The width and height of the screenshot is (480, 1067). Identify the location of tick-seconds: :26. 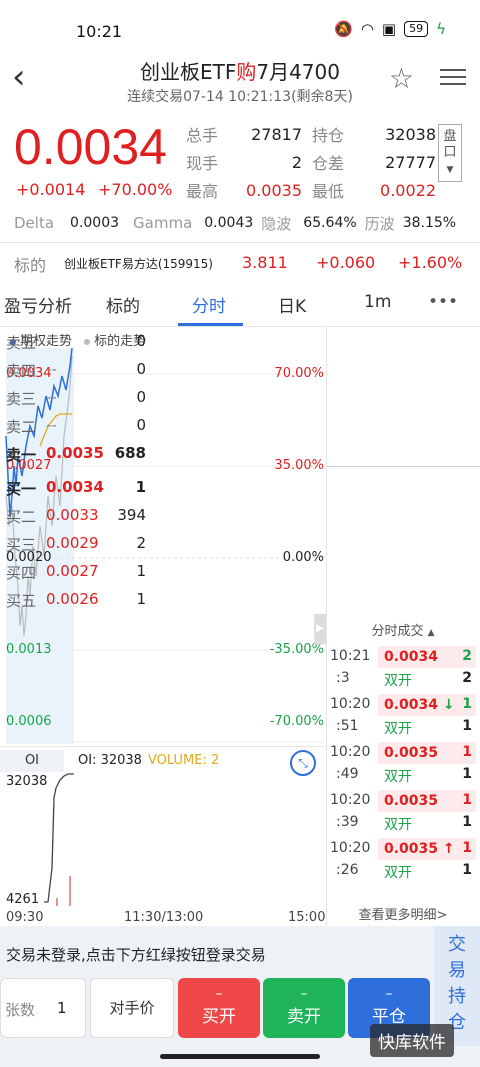
(347, 870).